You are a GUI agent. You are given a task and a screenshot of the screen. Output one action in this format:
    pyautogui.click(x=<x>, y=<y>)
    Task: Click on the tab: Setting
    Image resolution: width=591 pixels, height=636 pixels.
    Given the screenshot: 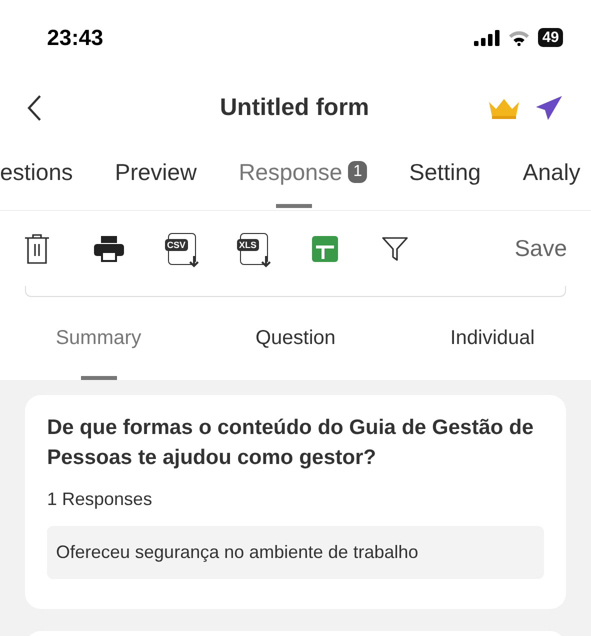 What is the action you would take?
    pyautogui.click(x=445, y=175)
    